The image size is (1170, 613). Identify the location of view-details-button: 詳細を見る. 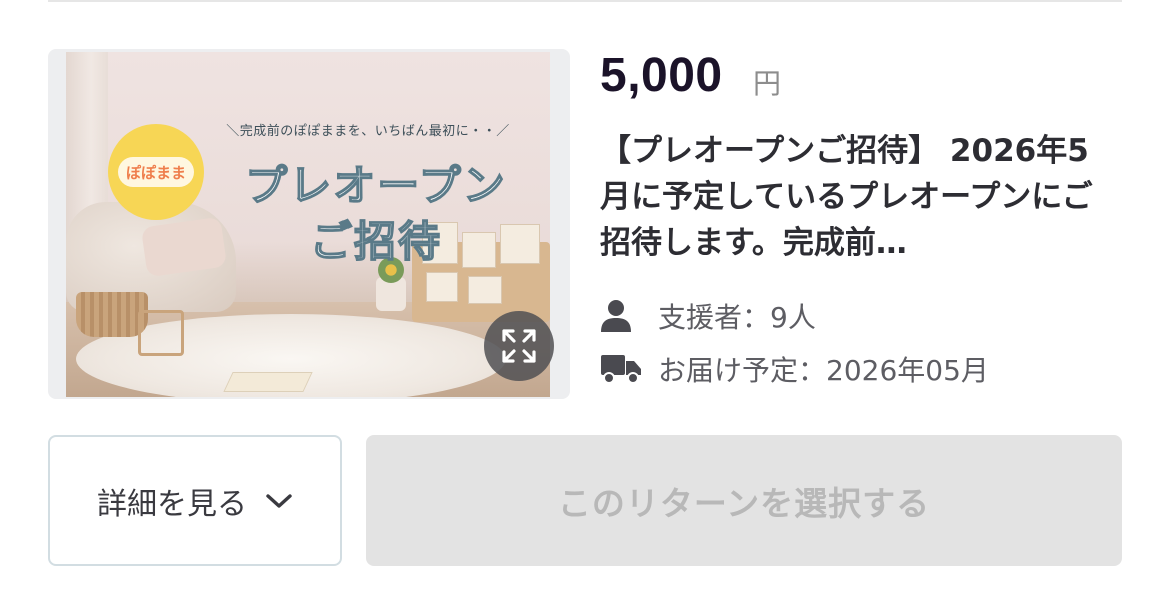
(195, 500).